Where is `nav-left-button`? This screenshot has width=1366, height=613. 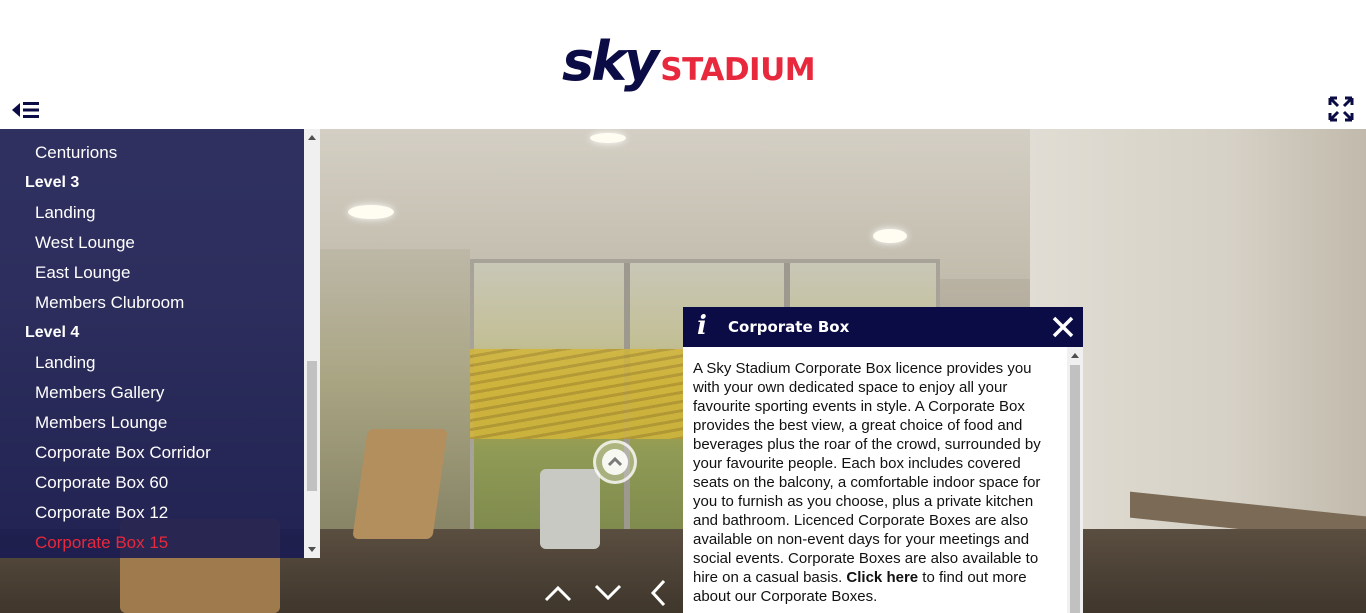
nav-left-button is located at coordinates (661, 593).